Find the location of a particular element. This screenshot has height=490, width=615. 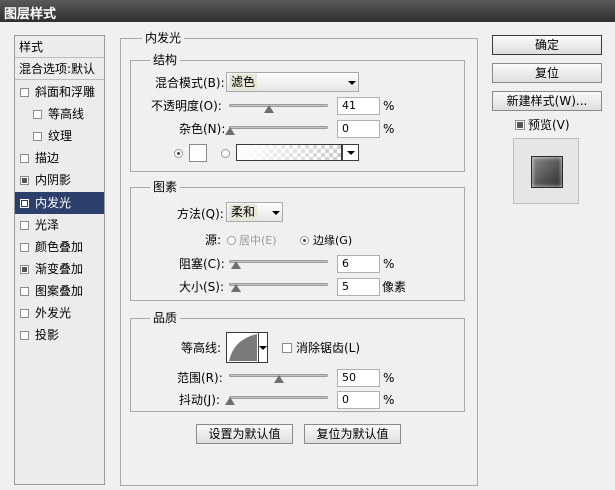

opacity-label: 不透明度(O): is located at coordinates (186, 106).